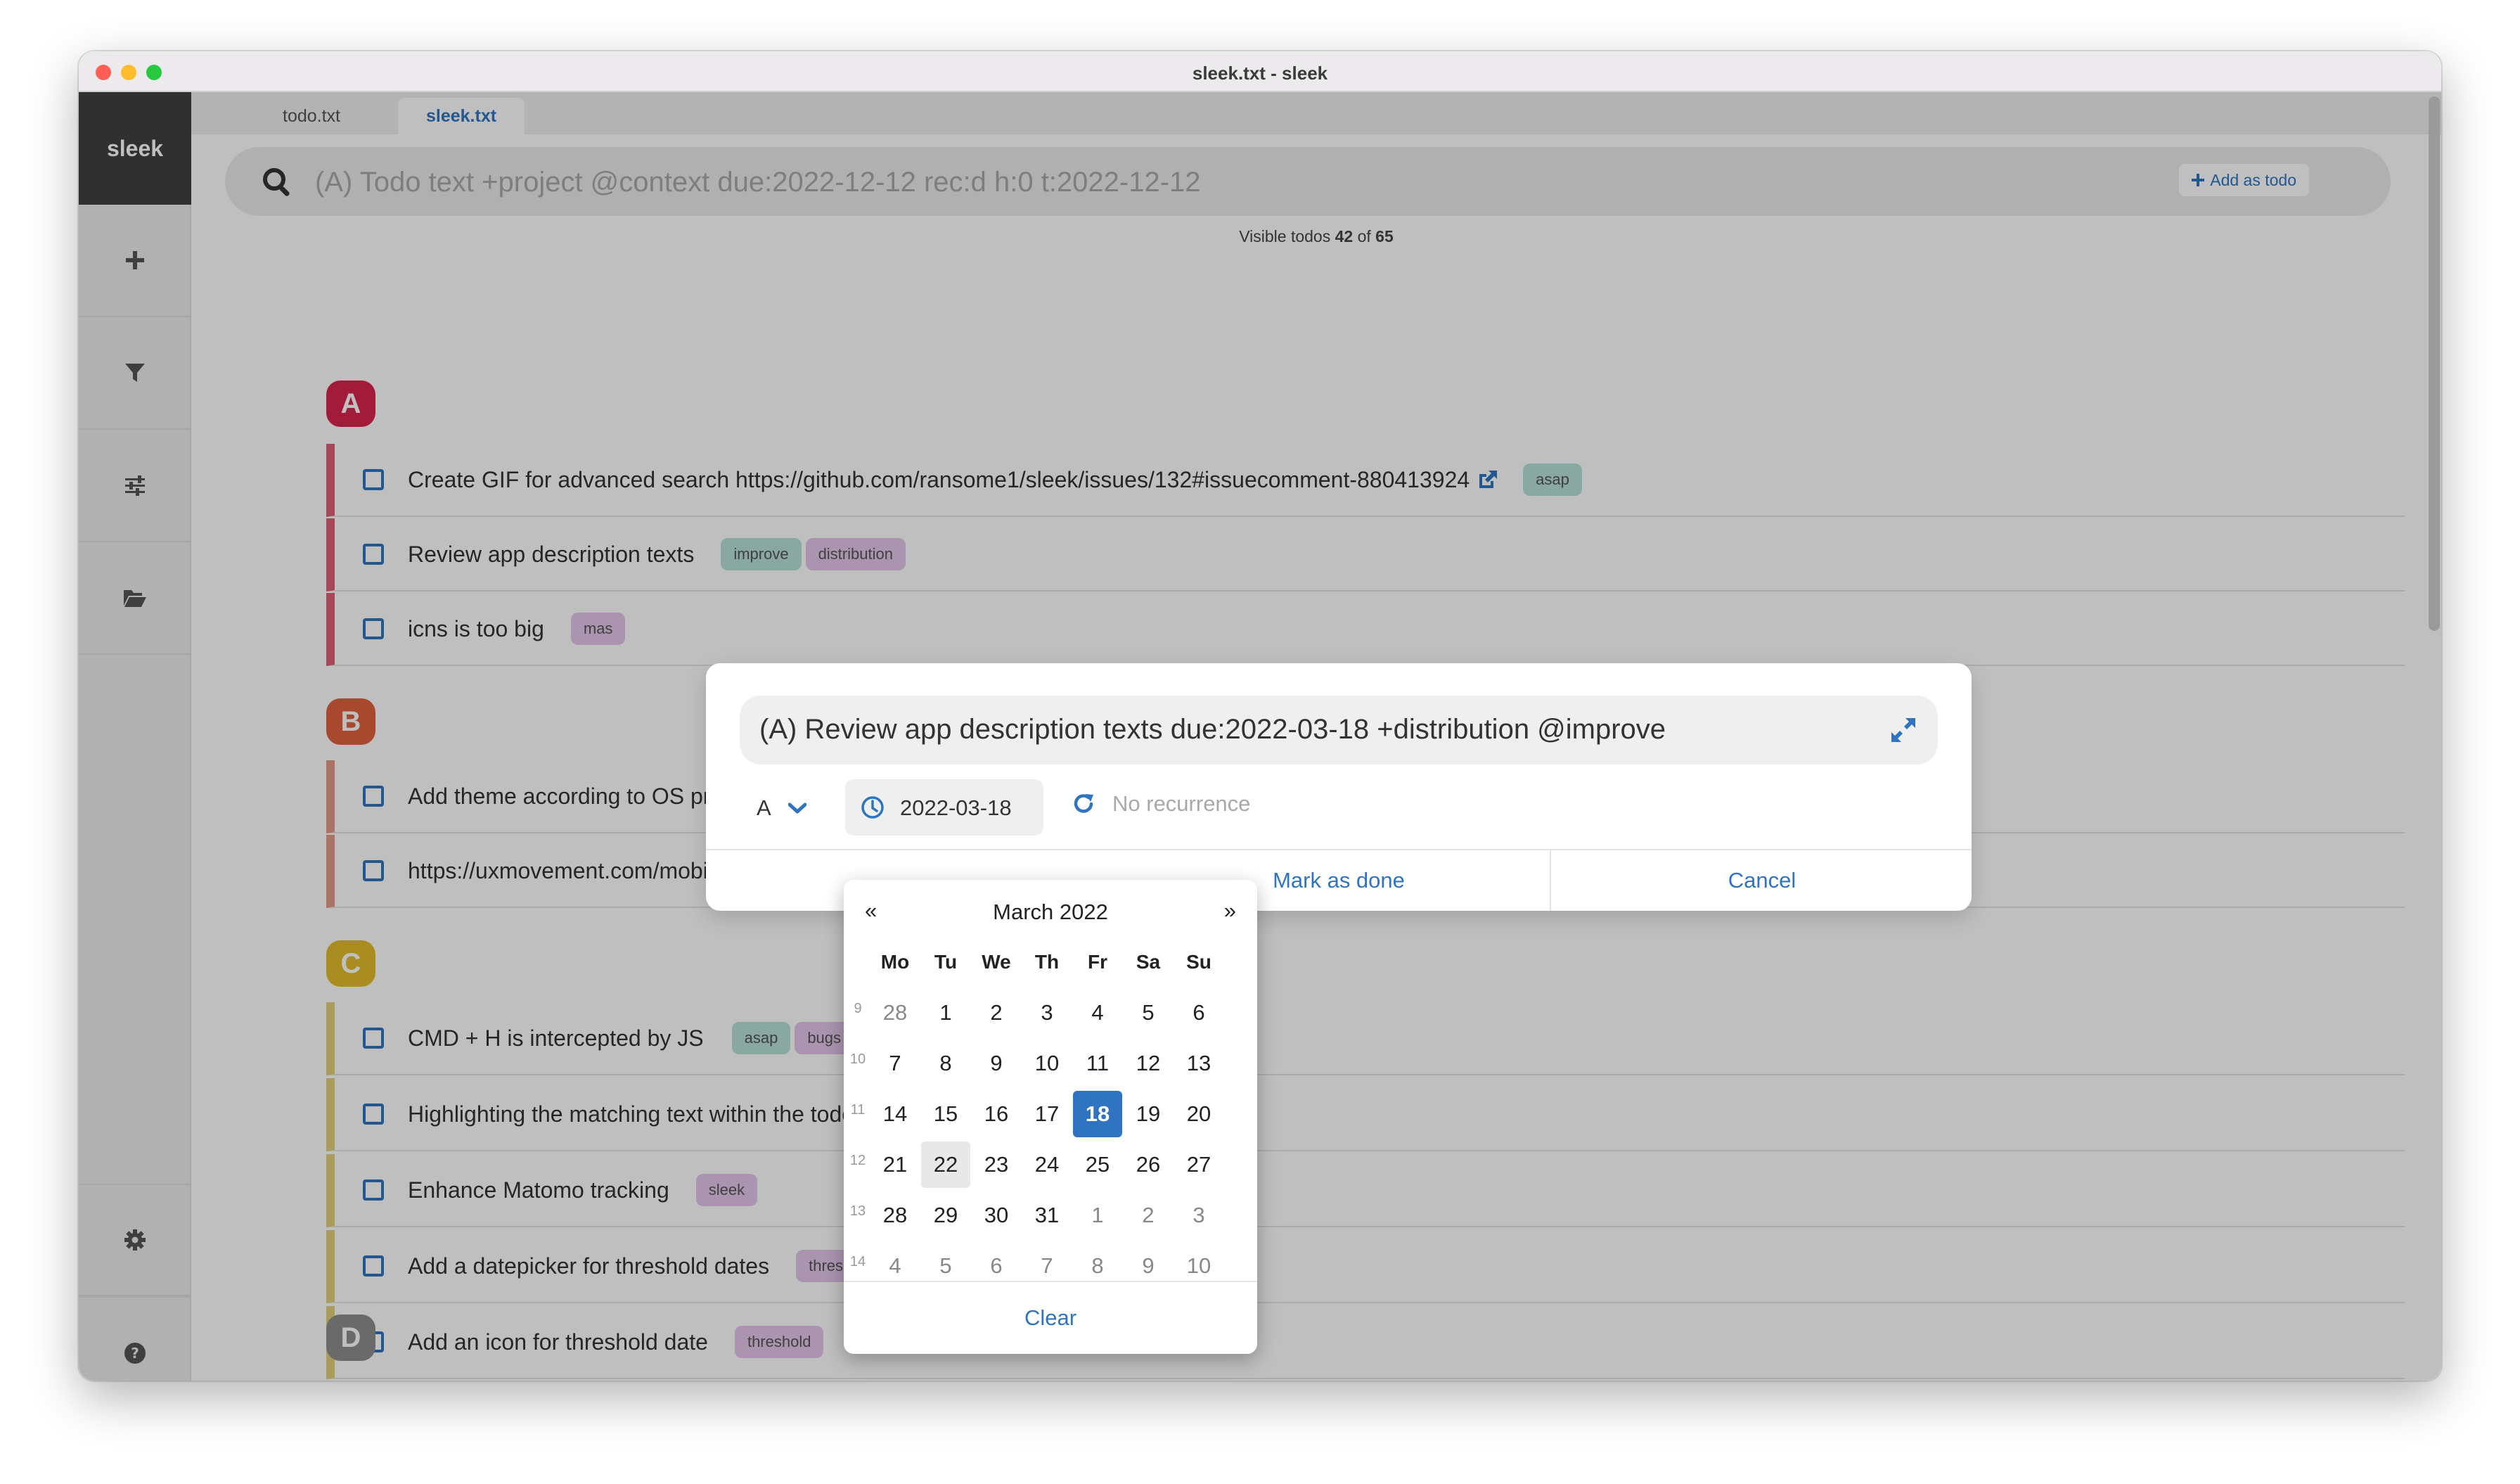  Describe the element at coordinates (1148, 1063) in the screenshot. I see `calendar-day: 12` at that location.